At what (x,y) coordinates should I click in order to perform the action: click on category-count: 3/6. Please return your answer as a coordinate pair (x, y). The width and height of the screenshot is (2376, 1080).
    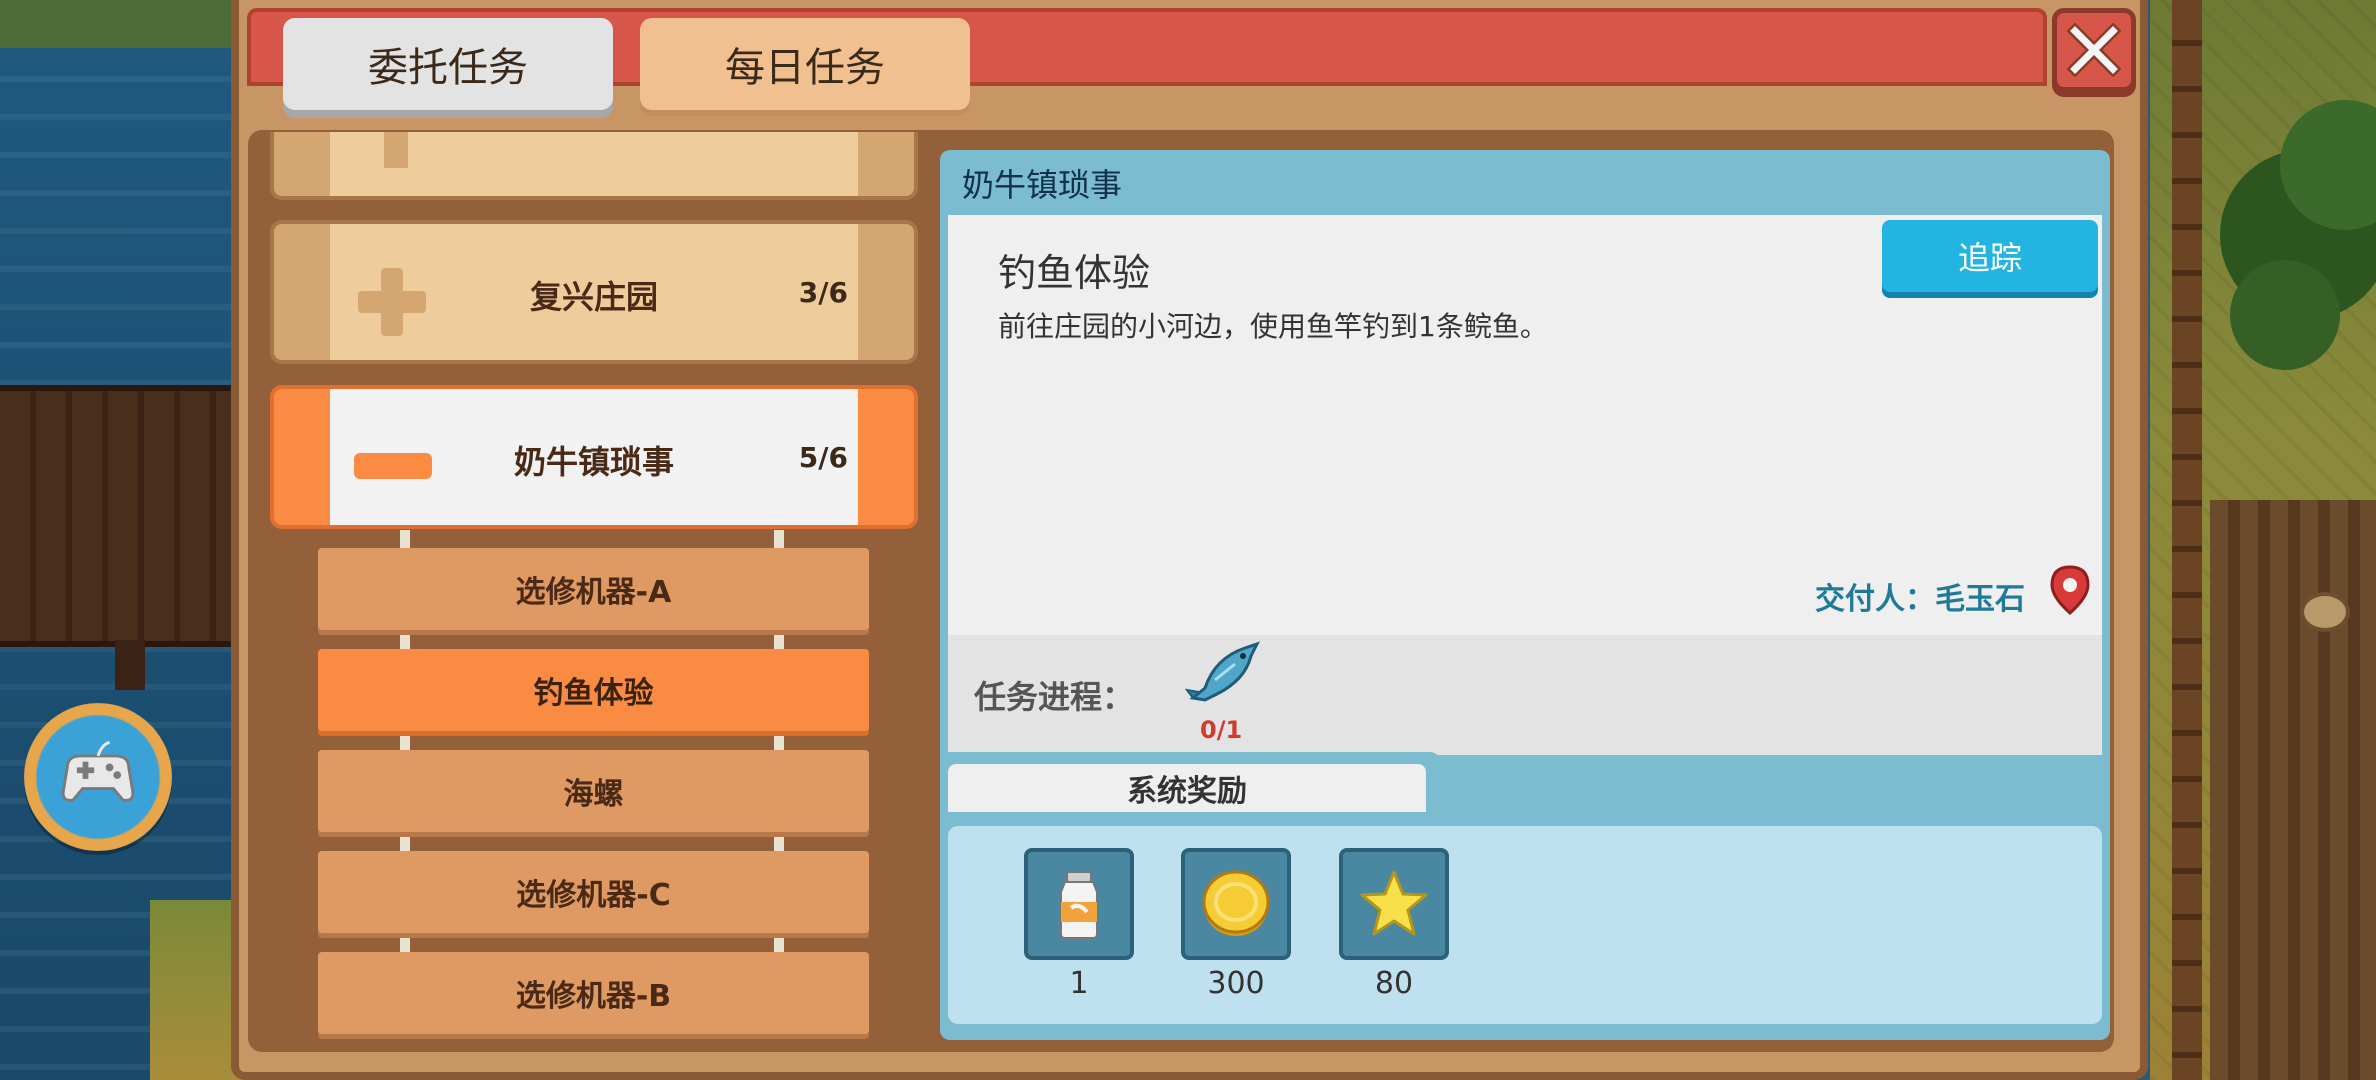
    Looking at the image, I should click on (823, 292).